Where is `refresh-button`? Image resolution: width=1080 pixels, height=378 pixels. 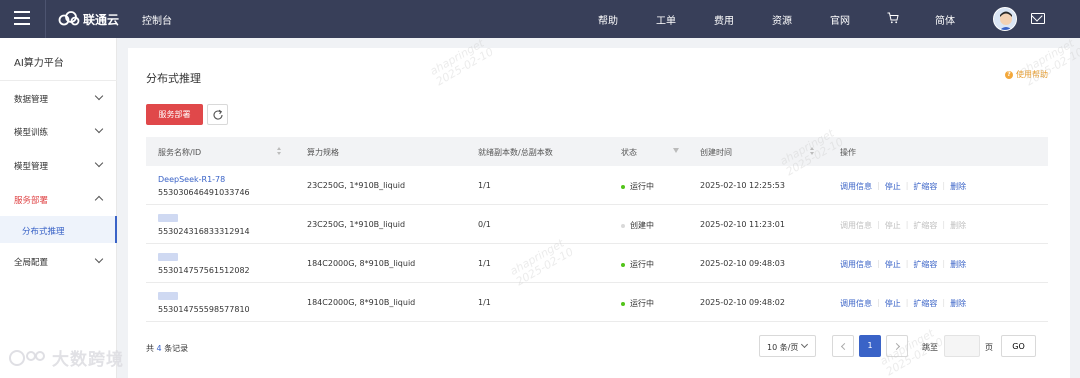
refresh-button is located at coordinates (217, 114).